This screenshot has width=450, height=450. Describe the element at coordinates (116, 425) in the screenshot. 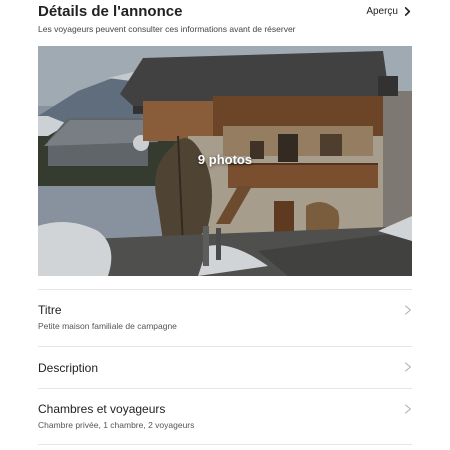

I see `section-rooms-value: Chambre privée, 1 chambre, 2 voyageurs` at that location.